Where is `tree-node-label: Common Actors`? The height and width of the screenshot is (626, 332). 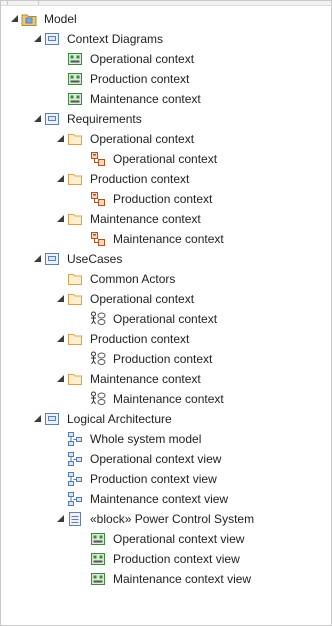
tree-node-label: Common Actors is located at coordinates (133, 279).